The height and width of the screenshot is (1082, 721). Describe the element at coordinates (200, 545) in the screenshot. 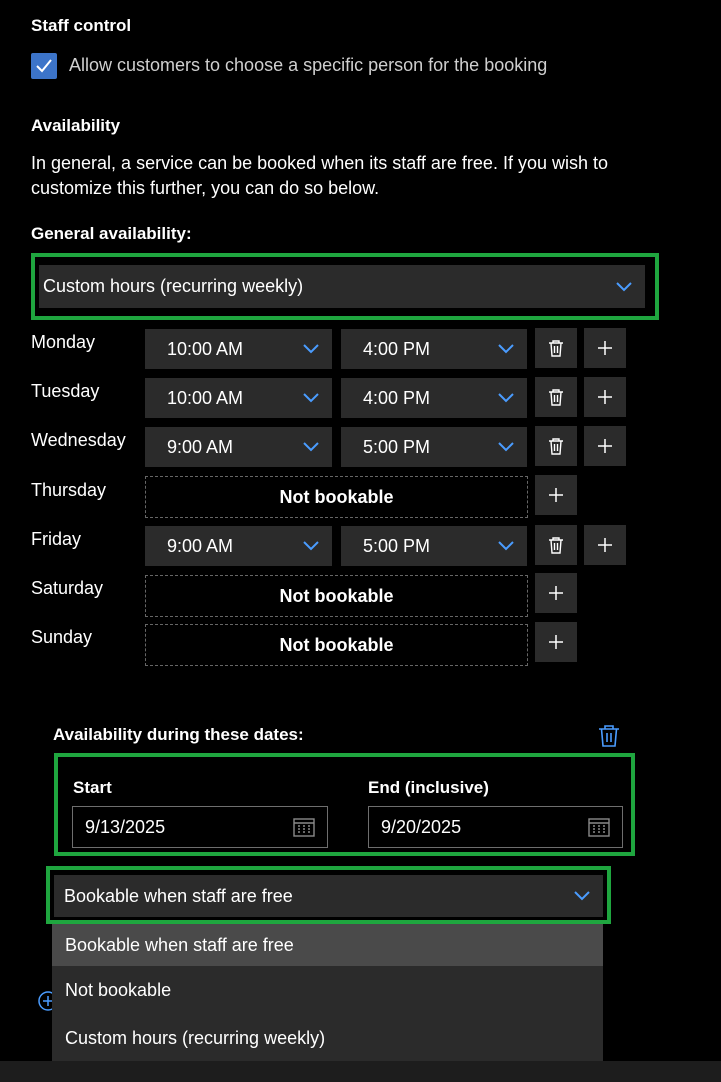

I see `friday-start-time: 9:00 AM` at that location.